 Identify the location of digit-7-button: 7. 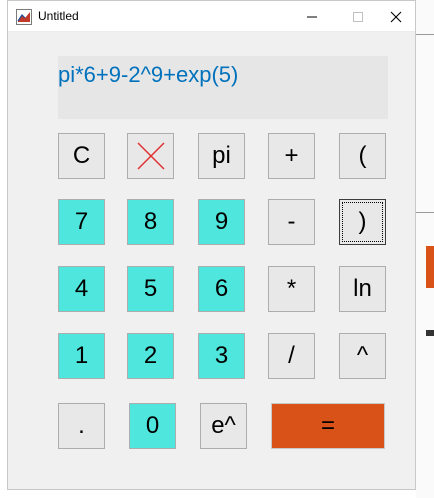
(81, 222).